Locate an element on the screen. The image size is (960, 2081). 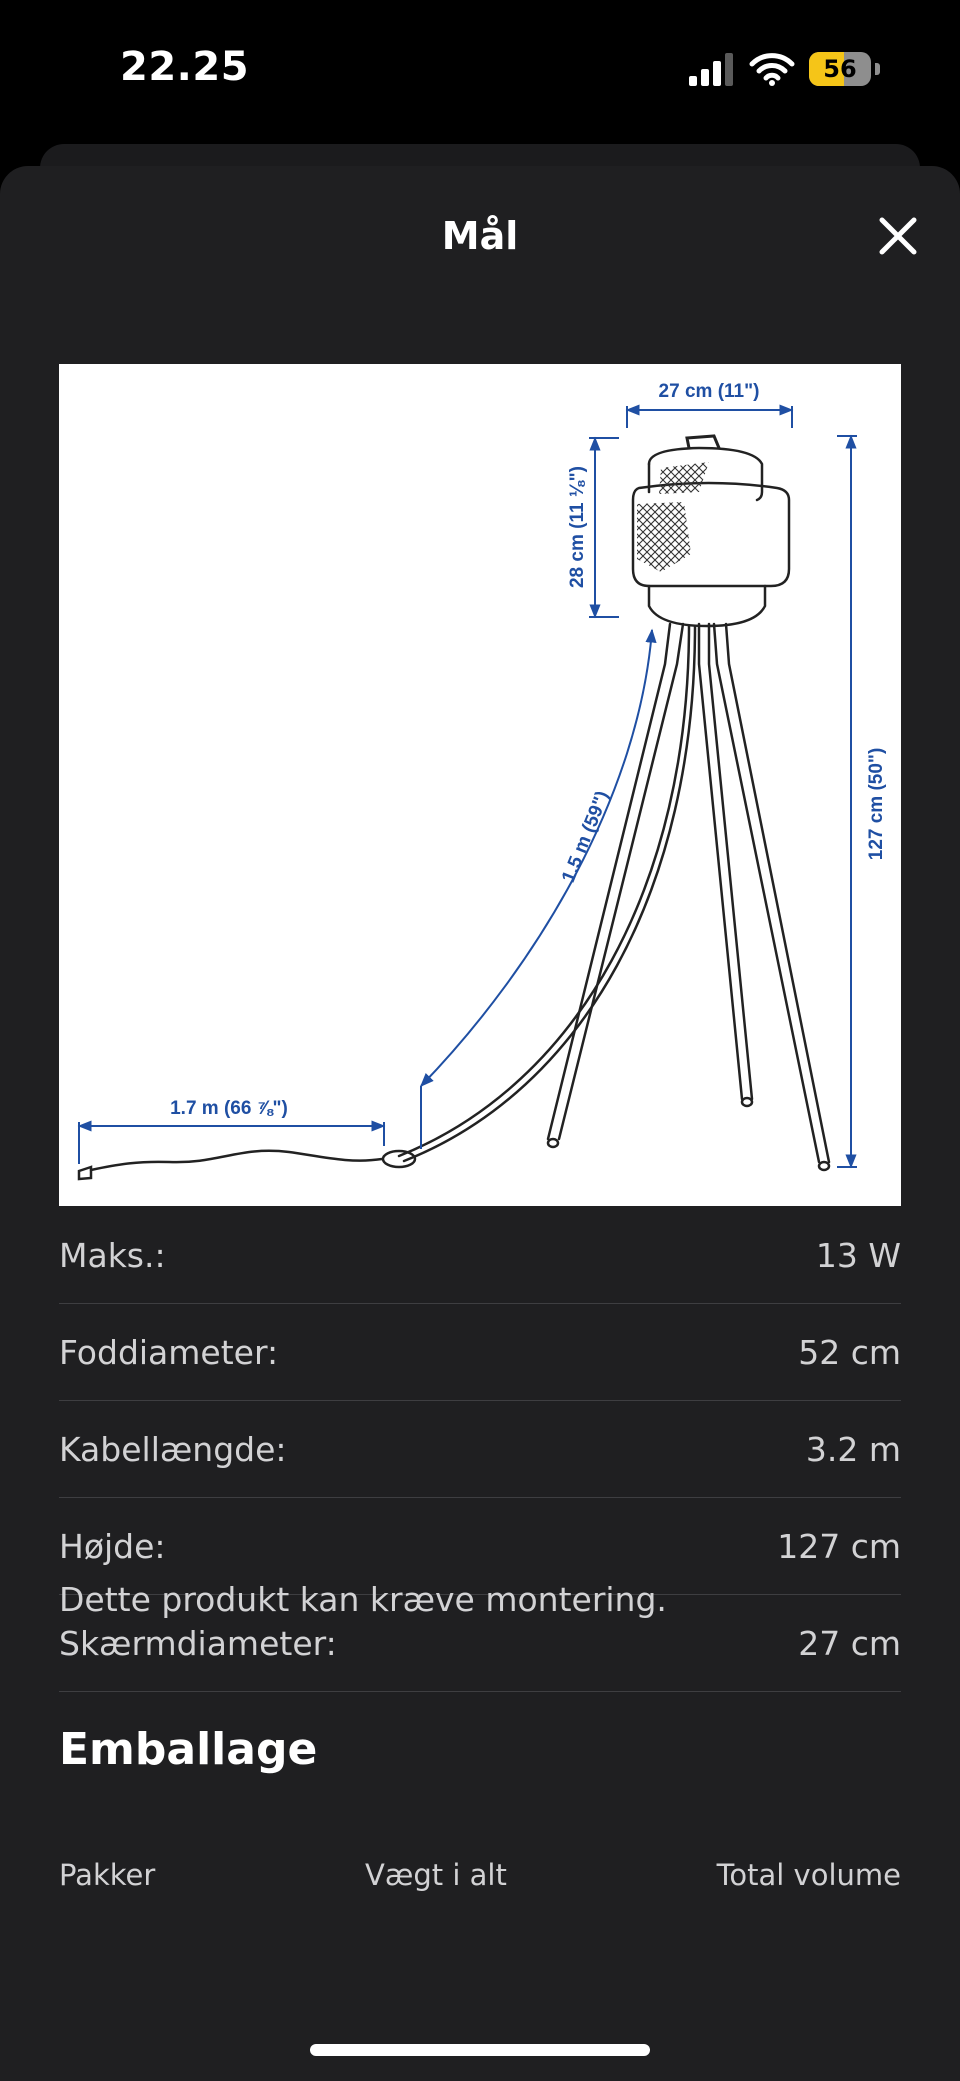
spec-label: Foddiameter: is located at coordinates (169, 1352).